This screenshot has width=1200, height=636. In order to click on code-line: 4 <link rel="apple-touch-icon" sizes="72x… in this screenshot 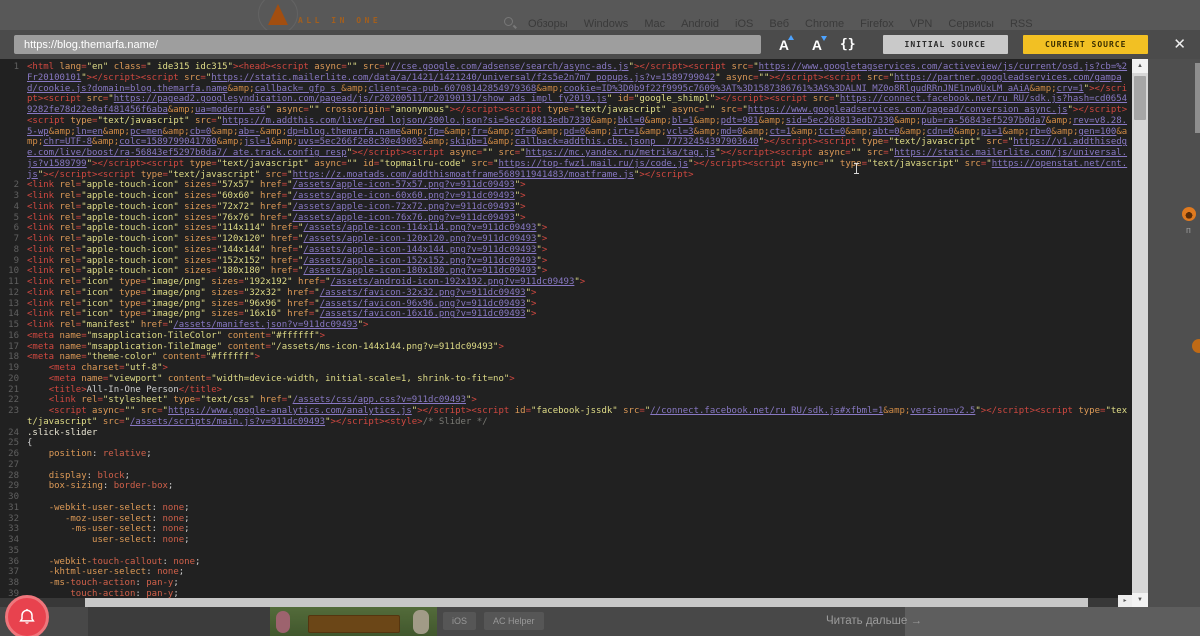, I will do `click(269, 206)`.